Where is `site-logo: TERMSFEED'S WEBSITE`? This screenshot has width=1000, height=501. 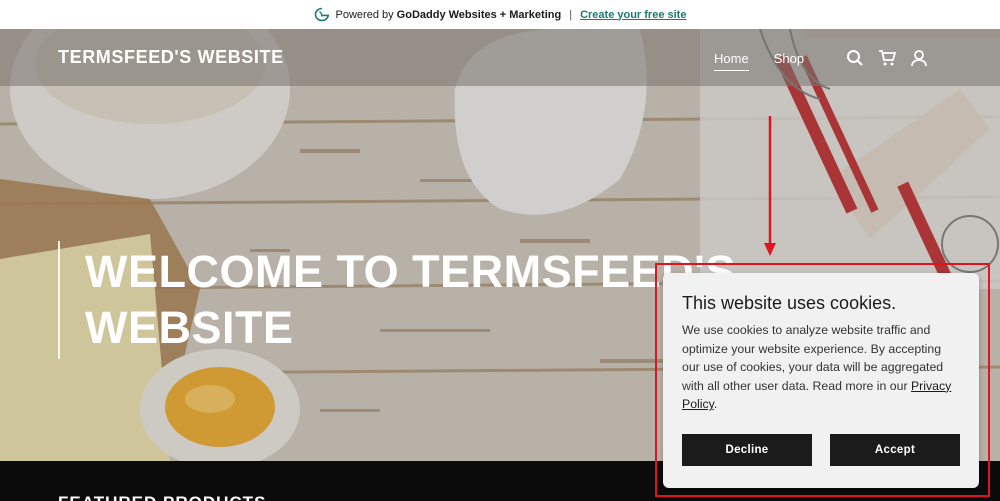
site-logo: TERMSFEED'S WEBSITE is located at coordinates (171, 57).